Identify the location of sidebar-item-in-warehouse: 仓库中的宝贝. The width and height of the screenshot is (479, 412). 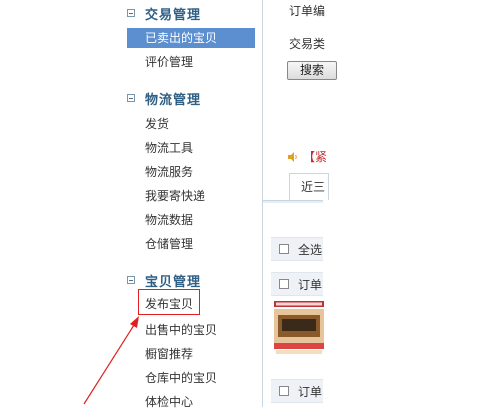
(181, 378).